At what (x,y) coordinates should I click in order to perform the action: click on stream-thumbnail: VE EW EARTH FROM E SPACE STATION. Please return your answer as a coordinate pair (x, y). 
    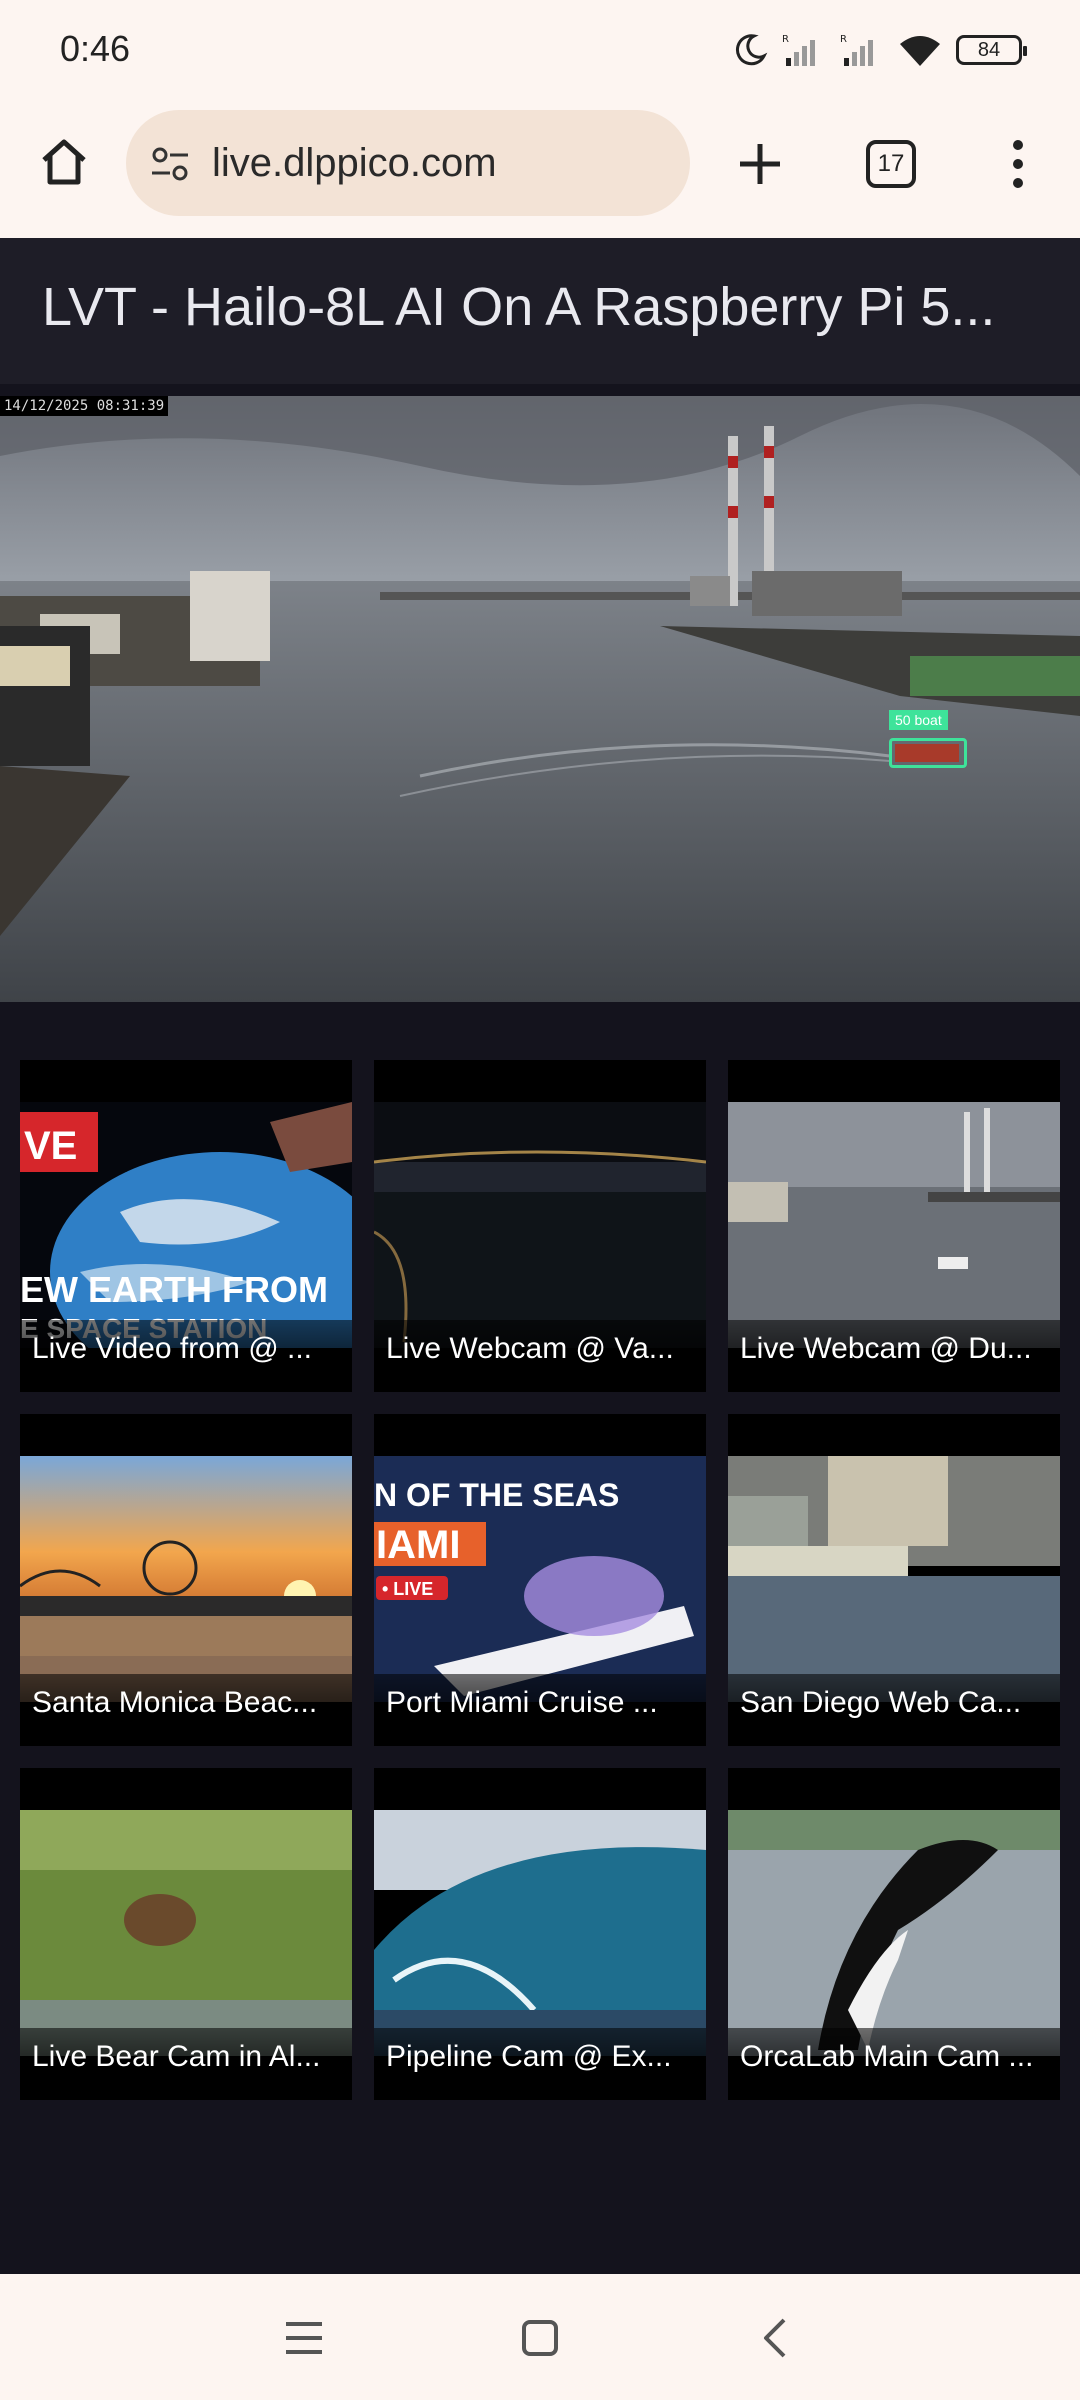
    Looking at the image, I should click on (186, 1225).